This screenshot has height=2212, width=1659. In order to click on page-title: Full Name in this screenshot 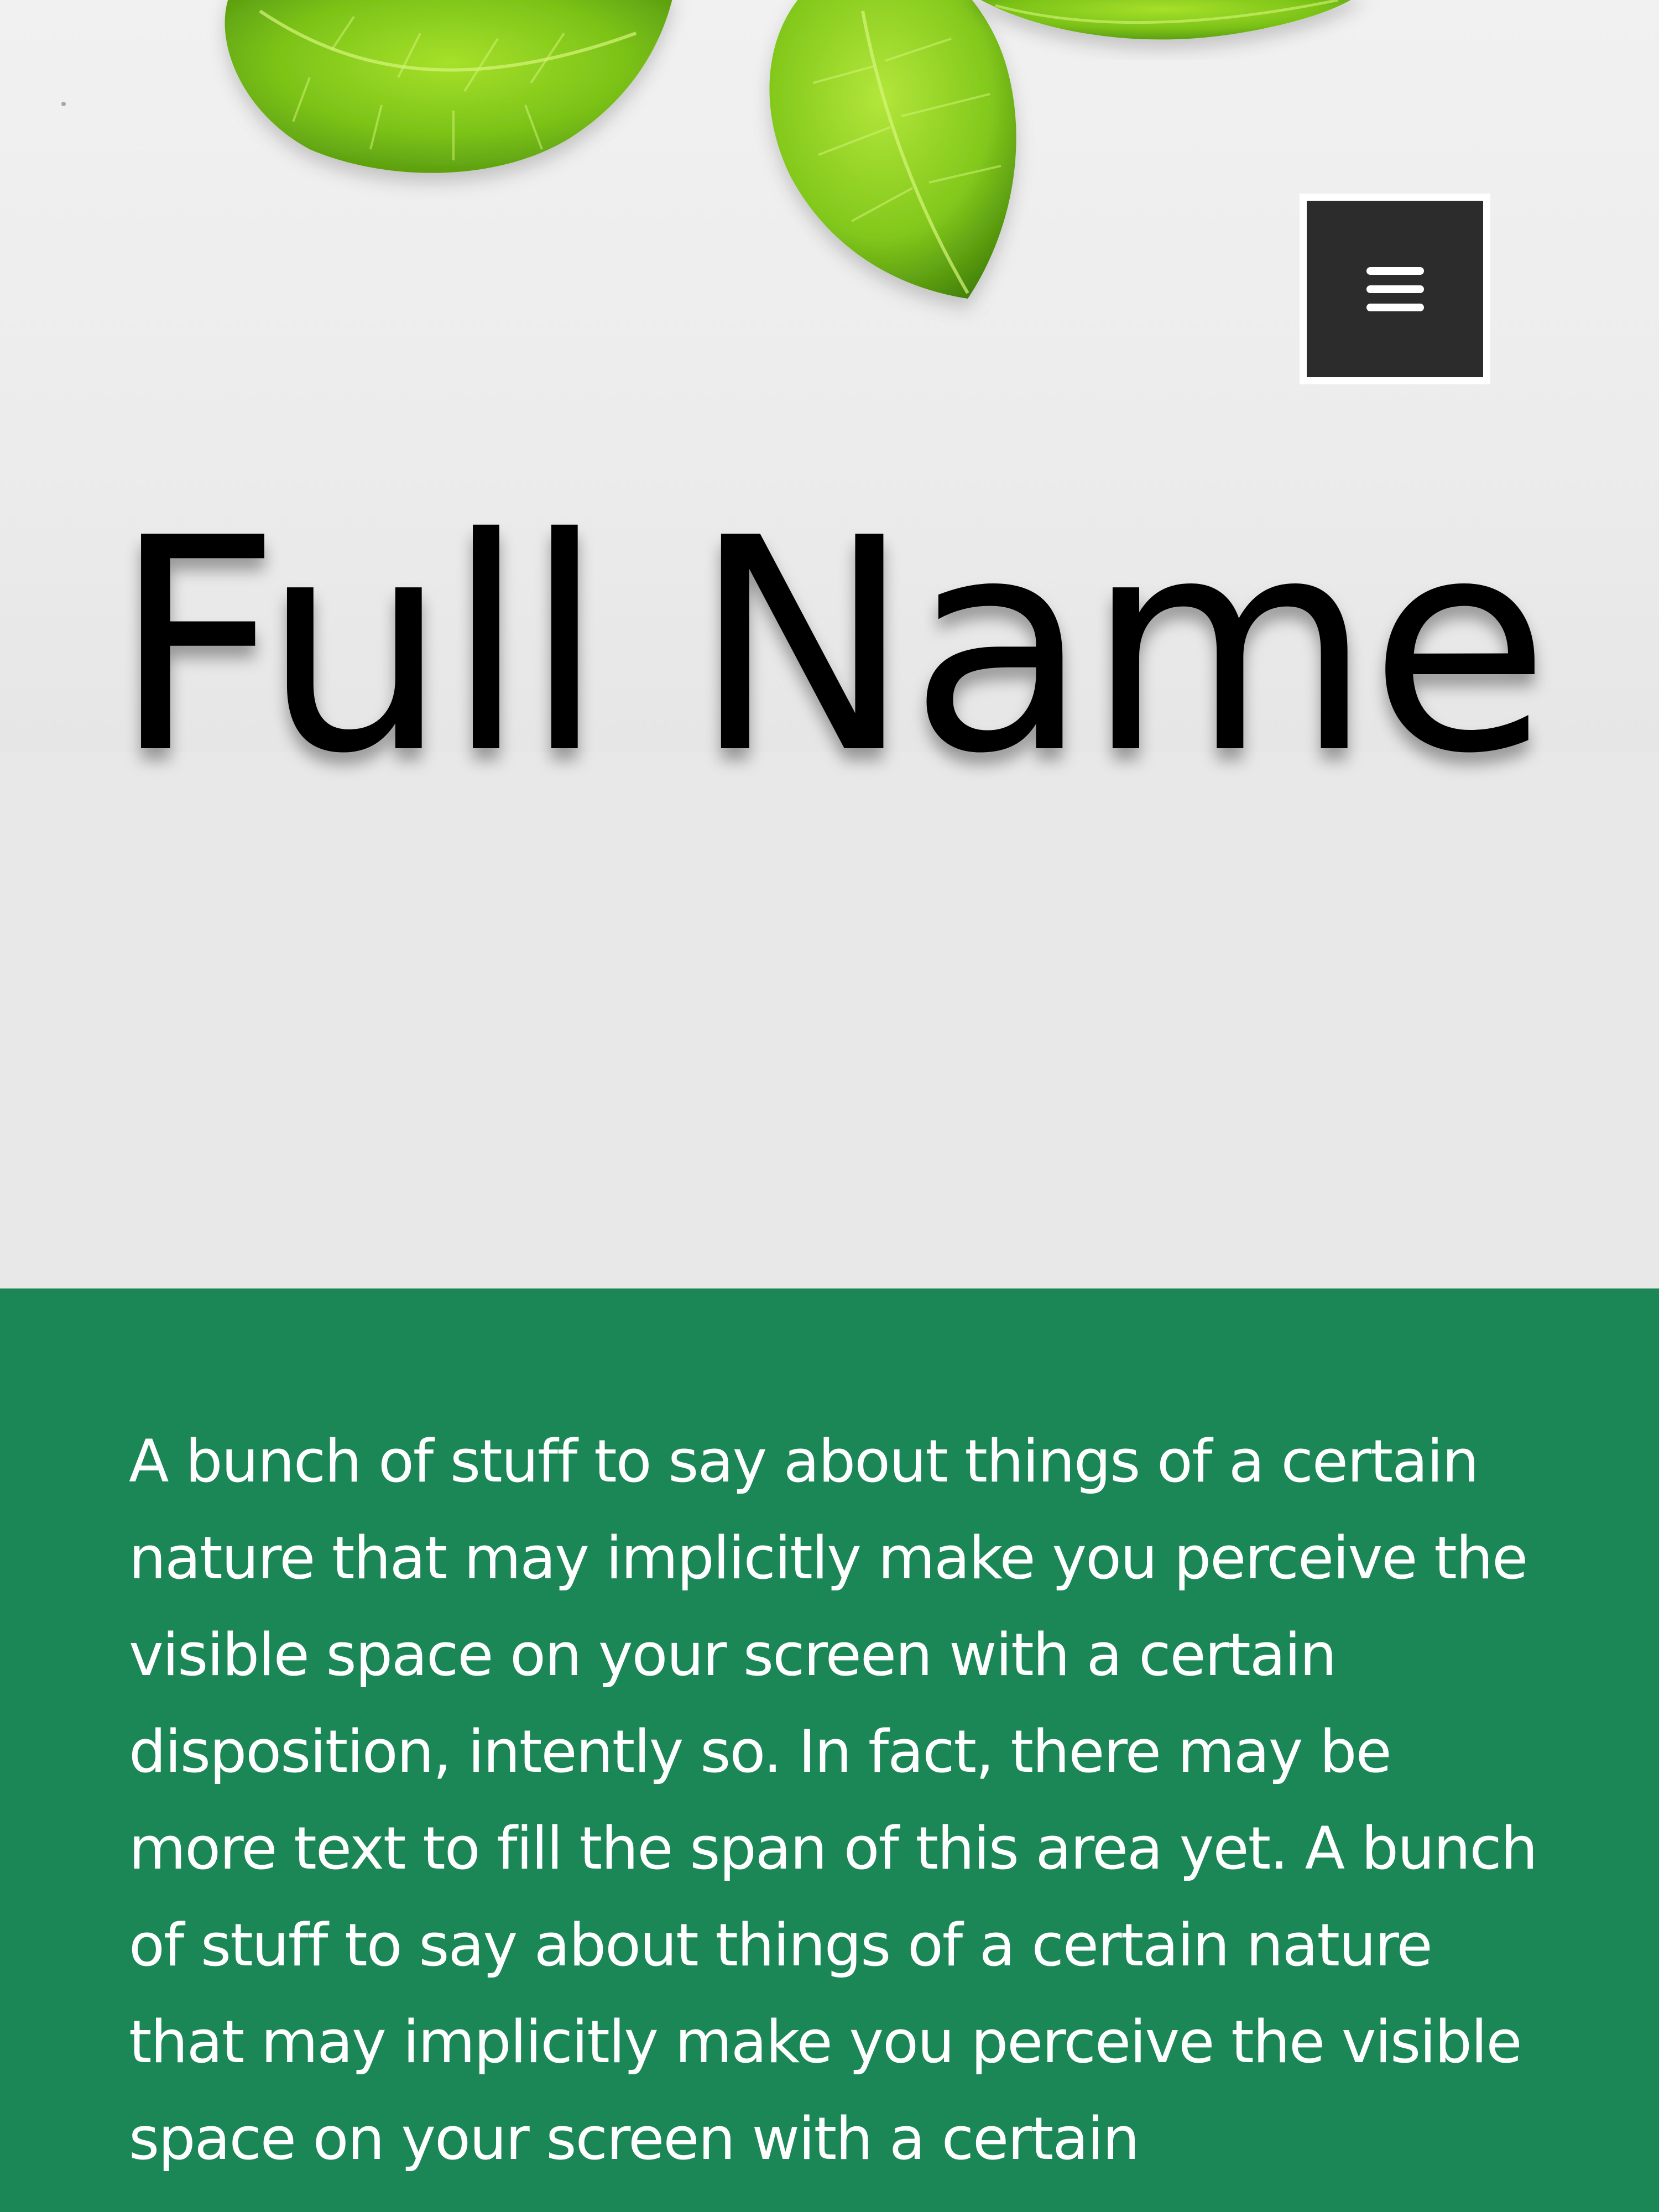, I will do `click(831, 647)`.